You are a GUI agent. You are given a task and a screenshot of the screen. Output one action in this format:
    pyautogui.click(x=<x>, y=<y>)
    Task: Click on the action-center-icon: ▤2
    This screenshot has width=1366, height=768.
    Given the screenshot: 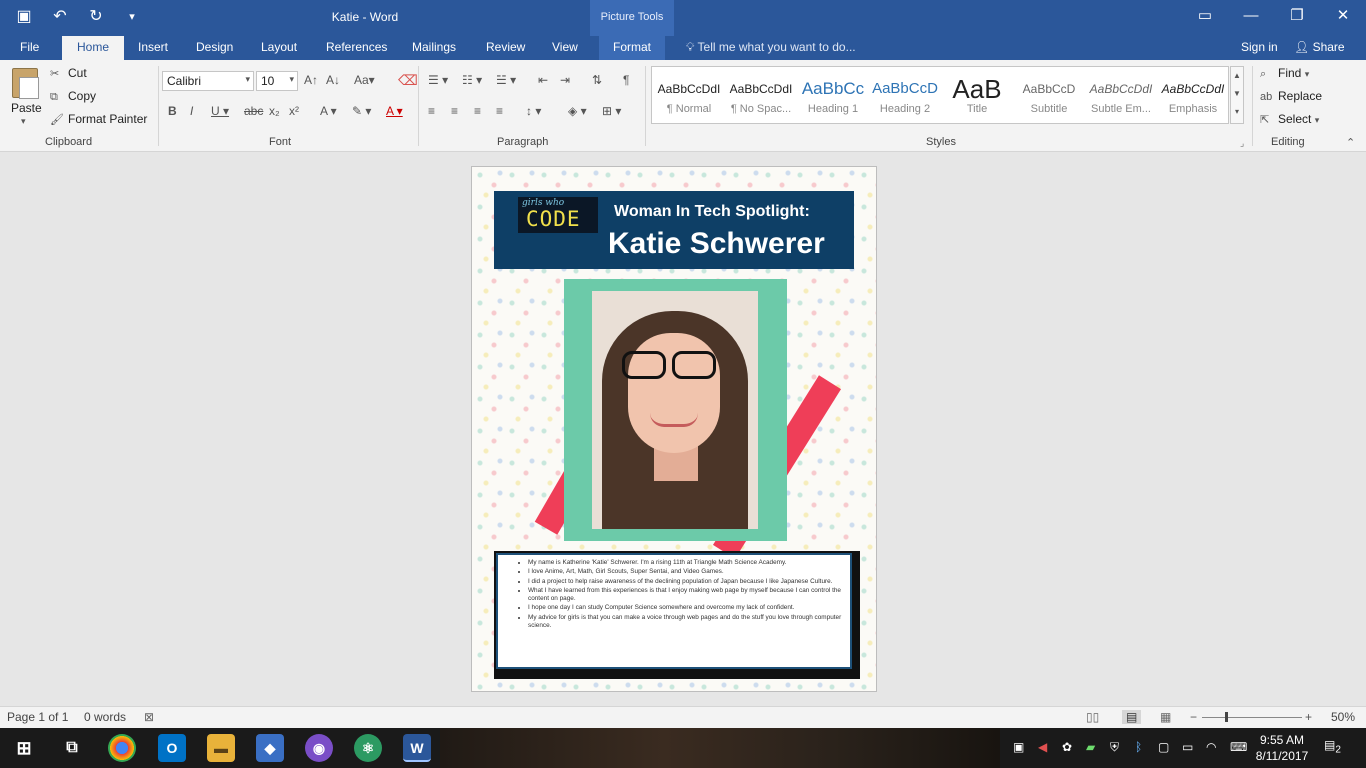 What is the action you would take?
    pyautogui.click(x=1332, y=746)
    